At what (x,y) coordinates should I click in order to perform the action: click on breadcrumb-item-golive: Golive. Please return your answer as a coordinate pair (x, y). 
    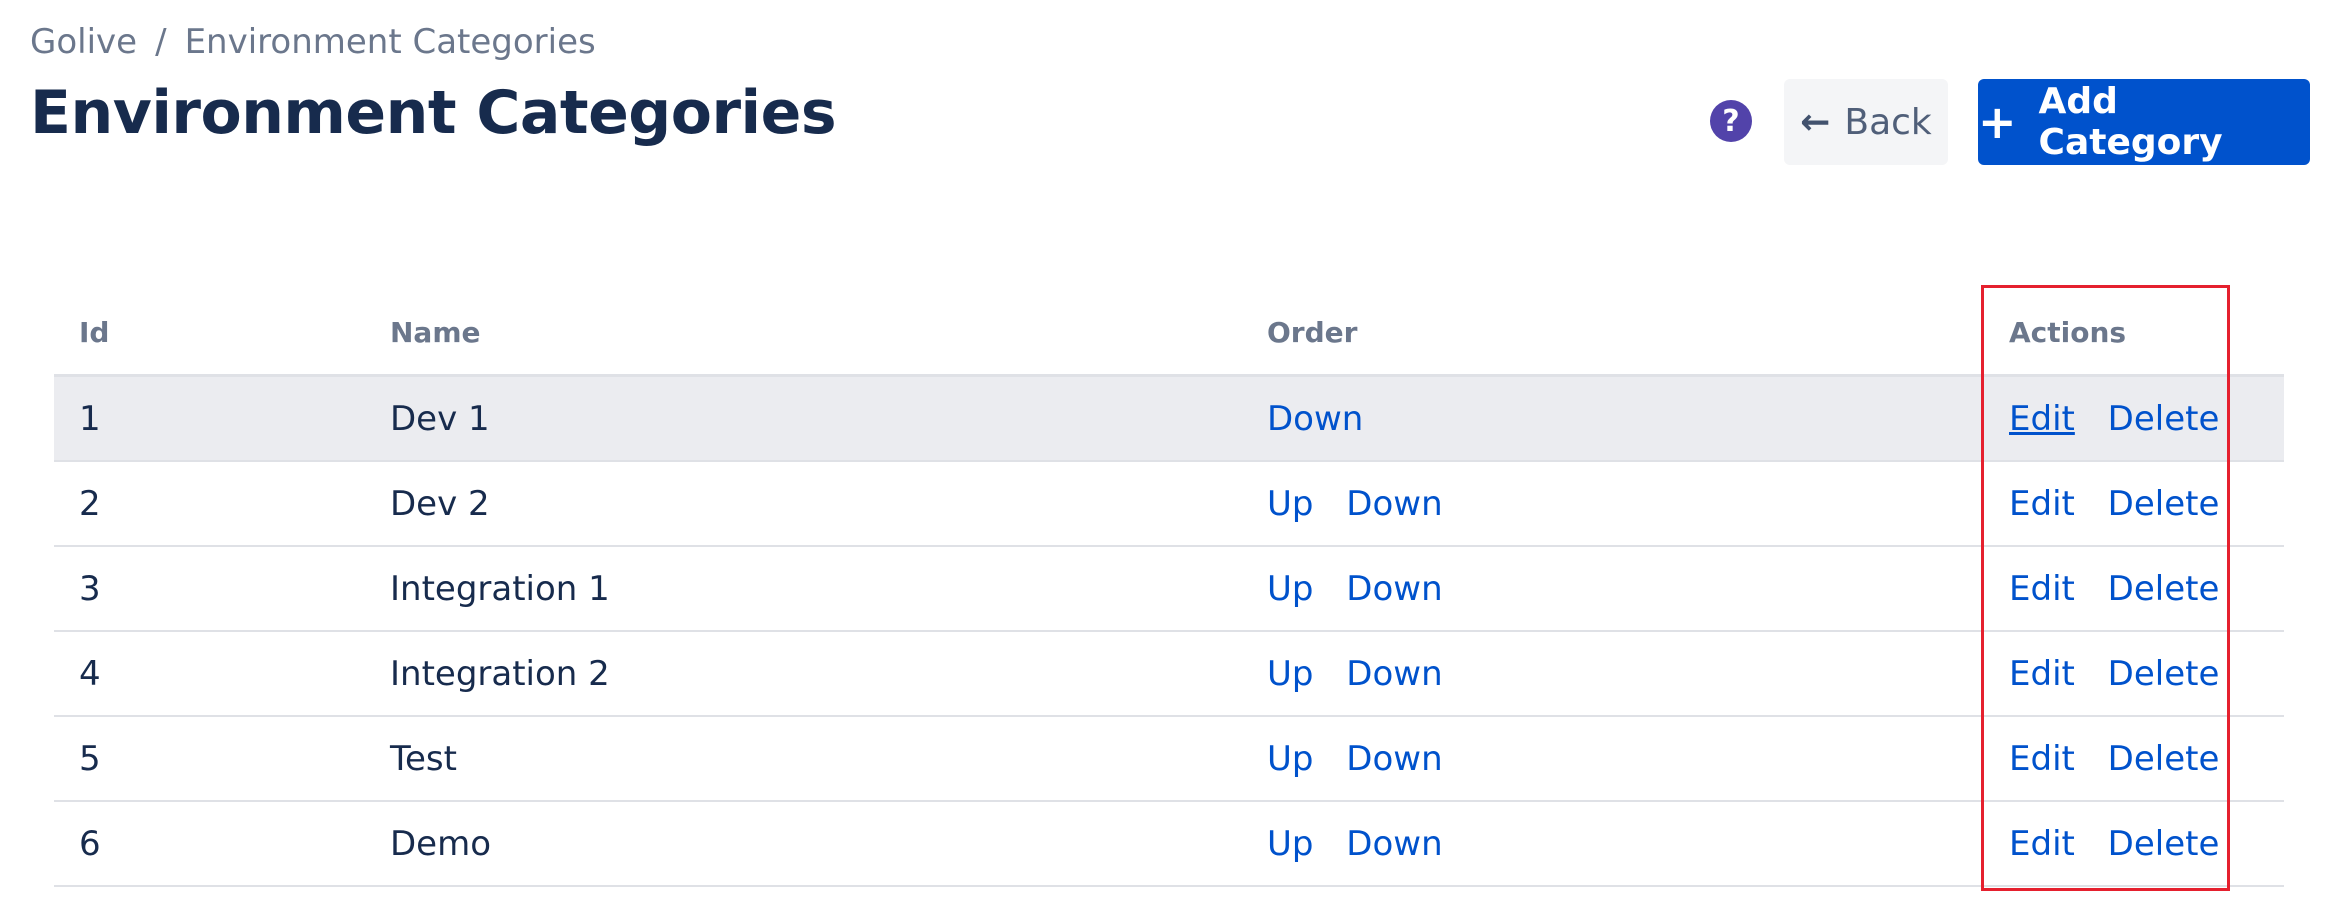
    Looking at the image, I should click on (83, 42).